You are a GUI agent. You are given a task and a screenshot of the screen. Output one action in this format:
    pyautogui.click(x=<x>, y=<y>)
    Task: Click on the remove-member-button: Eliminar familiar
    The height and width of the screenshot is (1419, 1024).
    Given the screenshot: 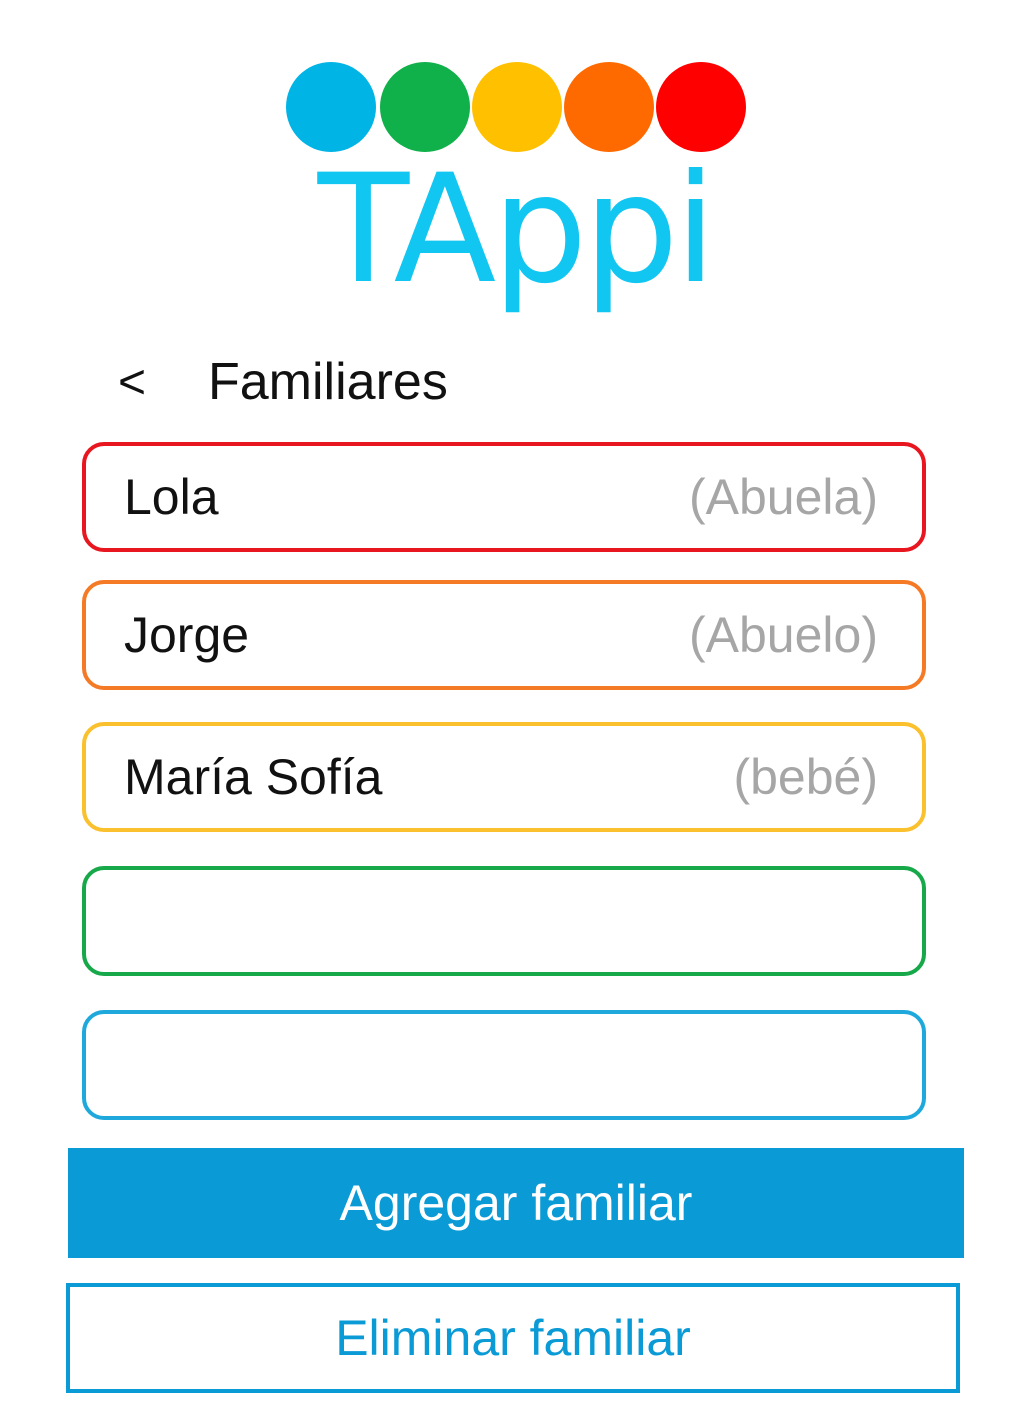 What is the action you would take?
    pyautogui.click(x=513, y=1338)
    